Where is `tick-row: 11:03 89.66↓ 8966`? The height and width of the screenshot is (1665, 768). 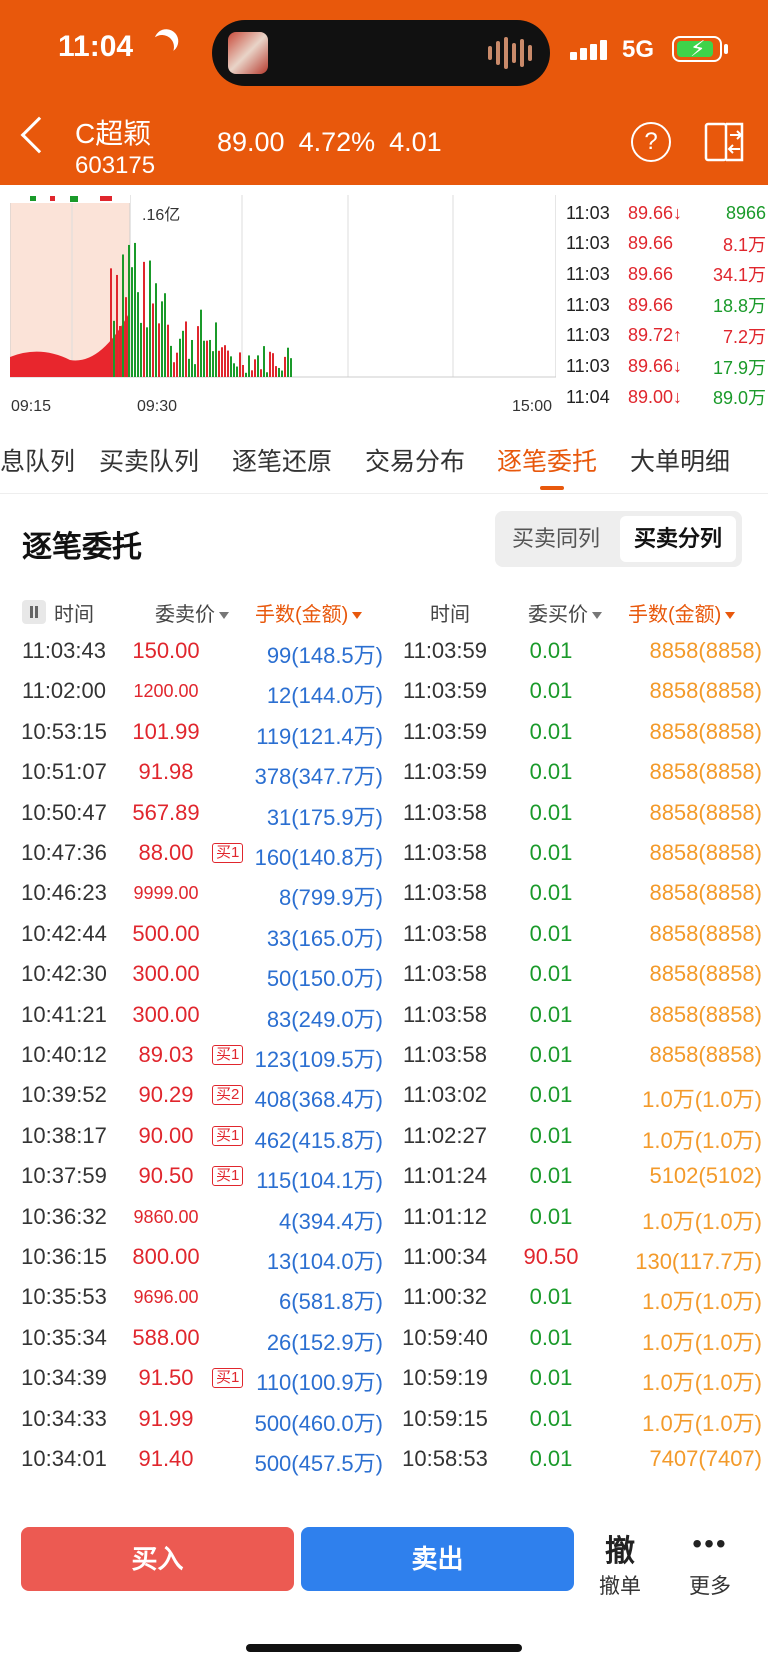
tick-row: 11:03 89.66↓ 8966 is located at coordinates (666, 213).